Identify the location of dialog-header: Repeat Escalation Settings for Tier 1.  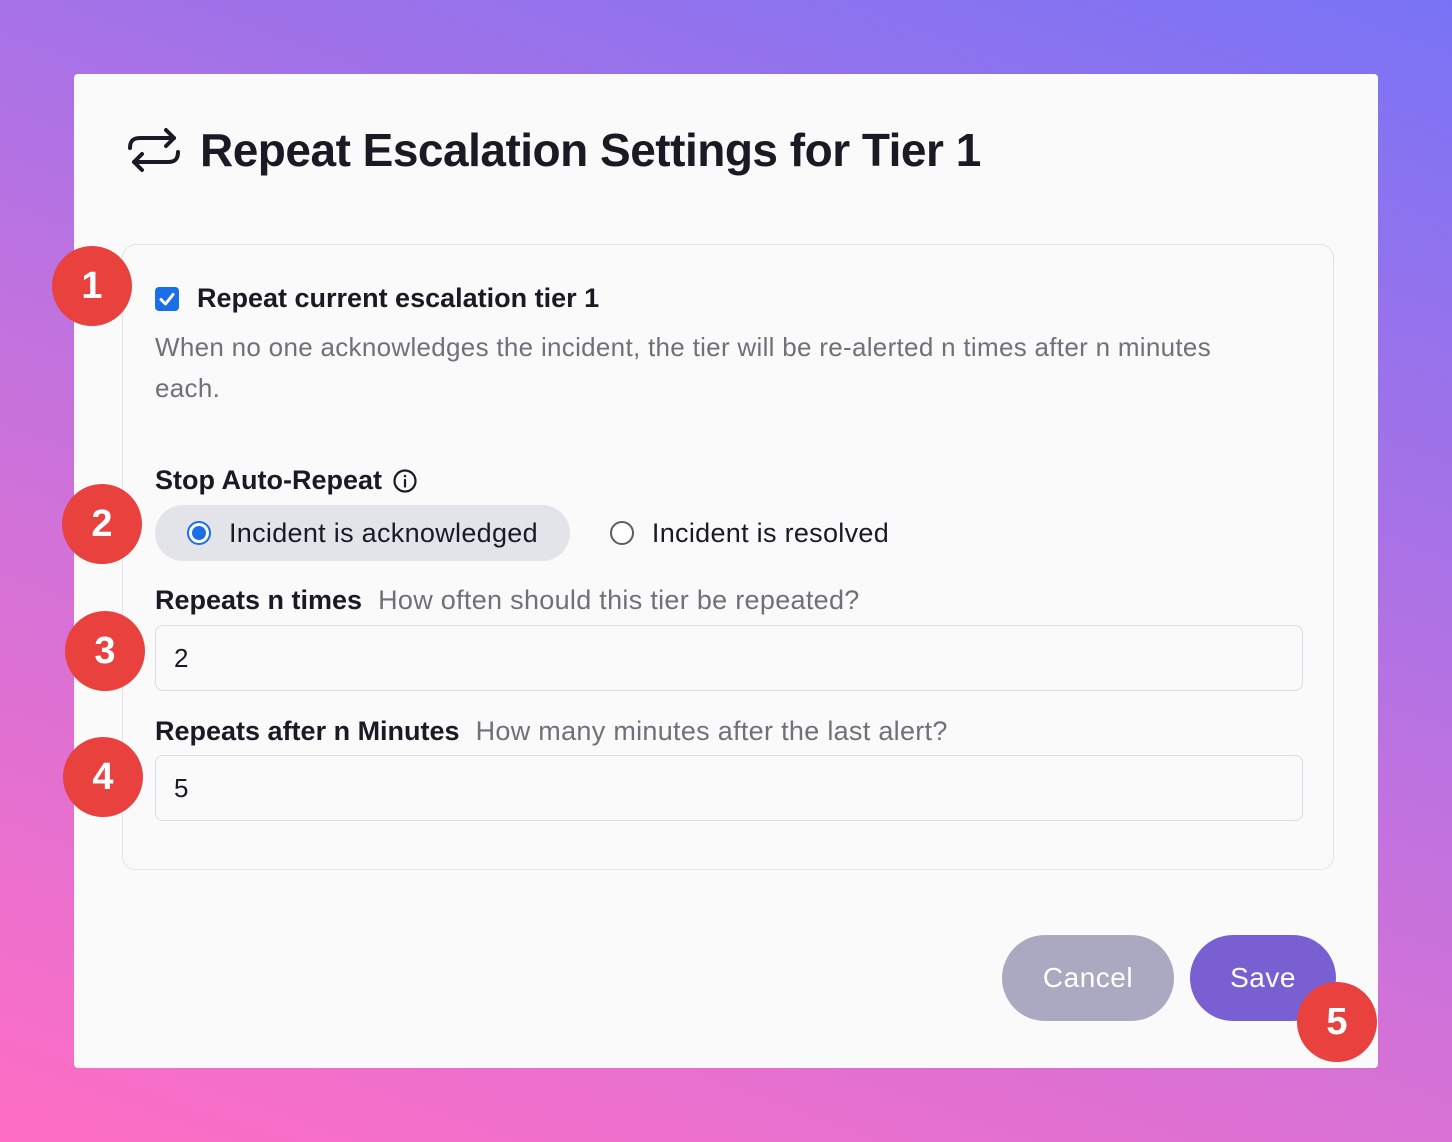
(553, 150).